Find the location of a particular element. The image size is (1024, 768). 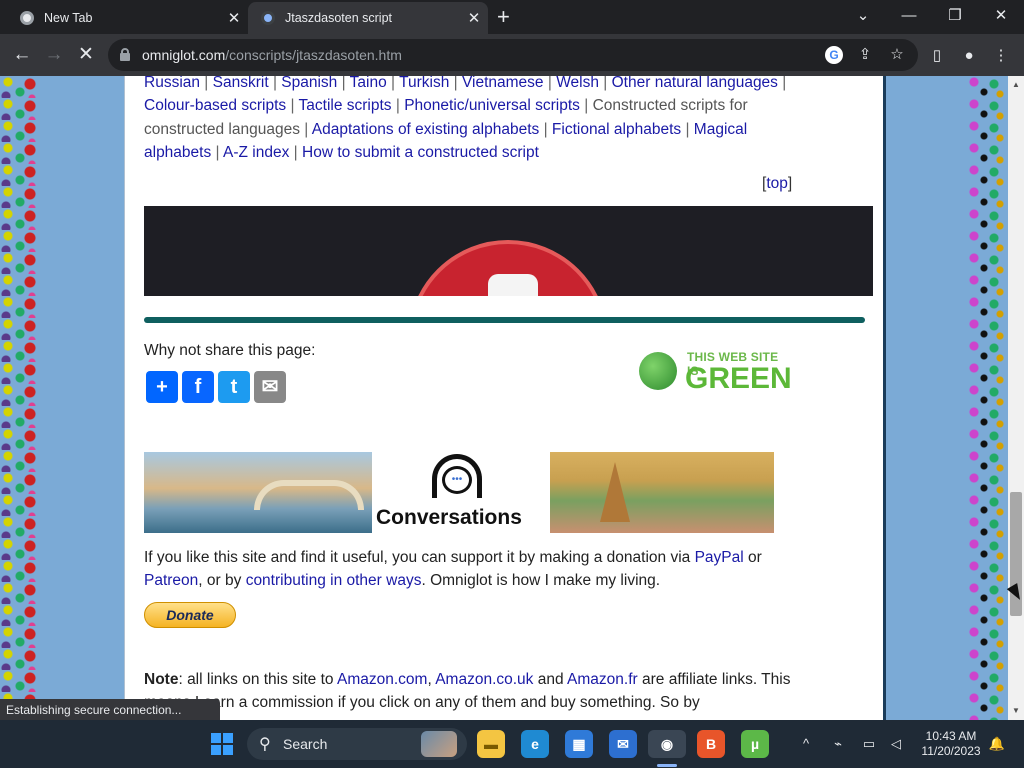

facebook-icon: f is located at coordinates (198, 387).